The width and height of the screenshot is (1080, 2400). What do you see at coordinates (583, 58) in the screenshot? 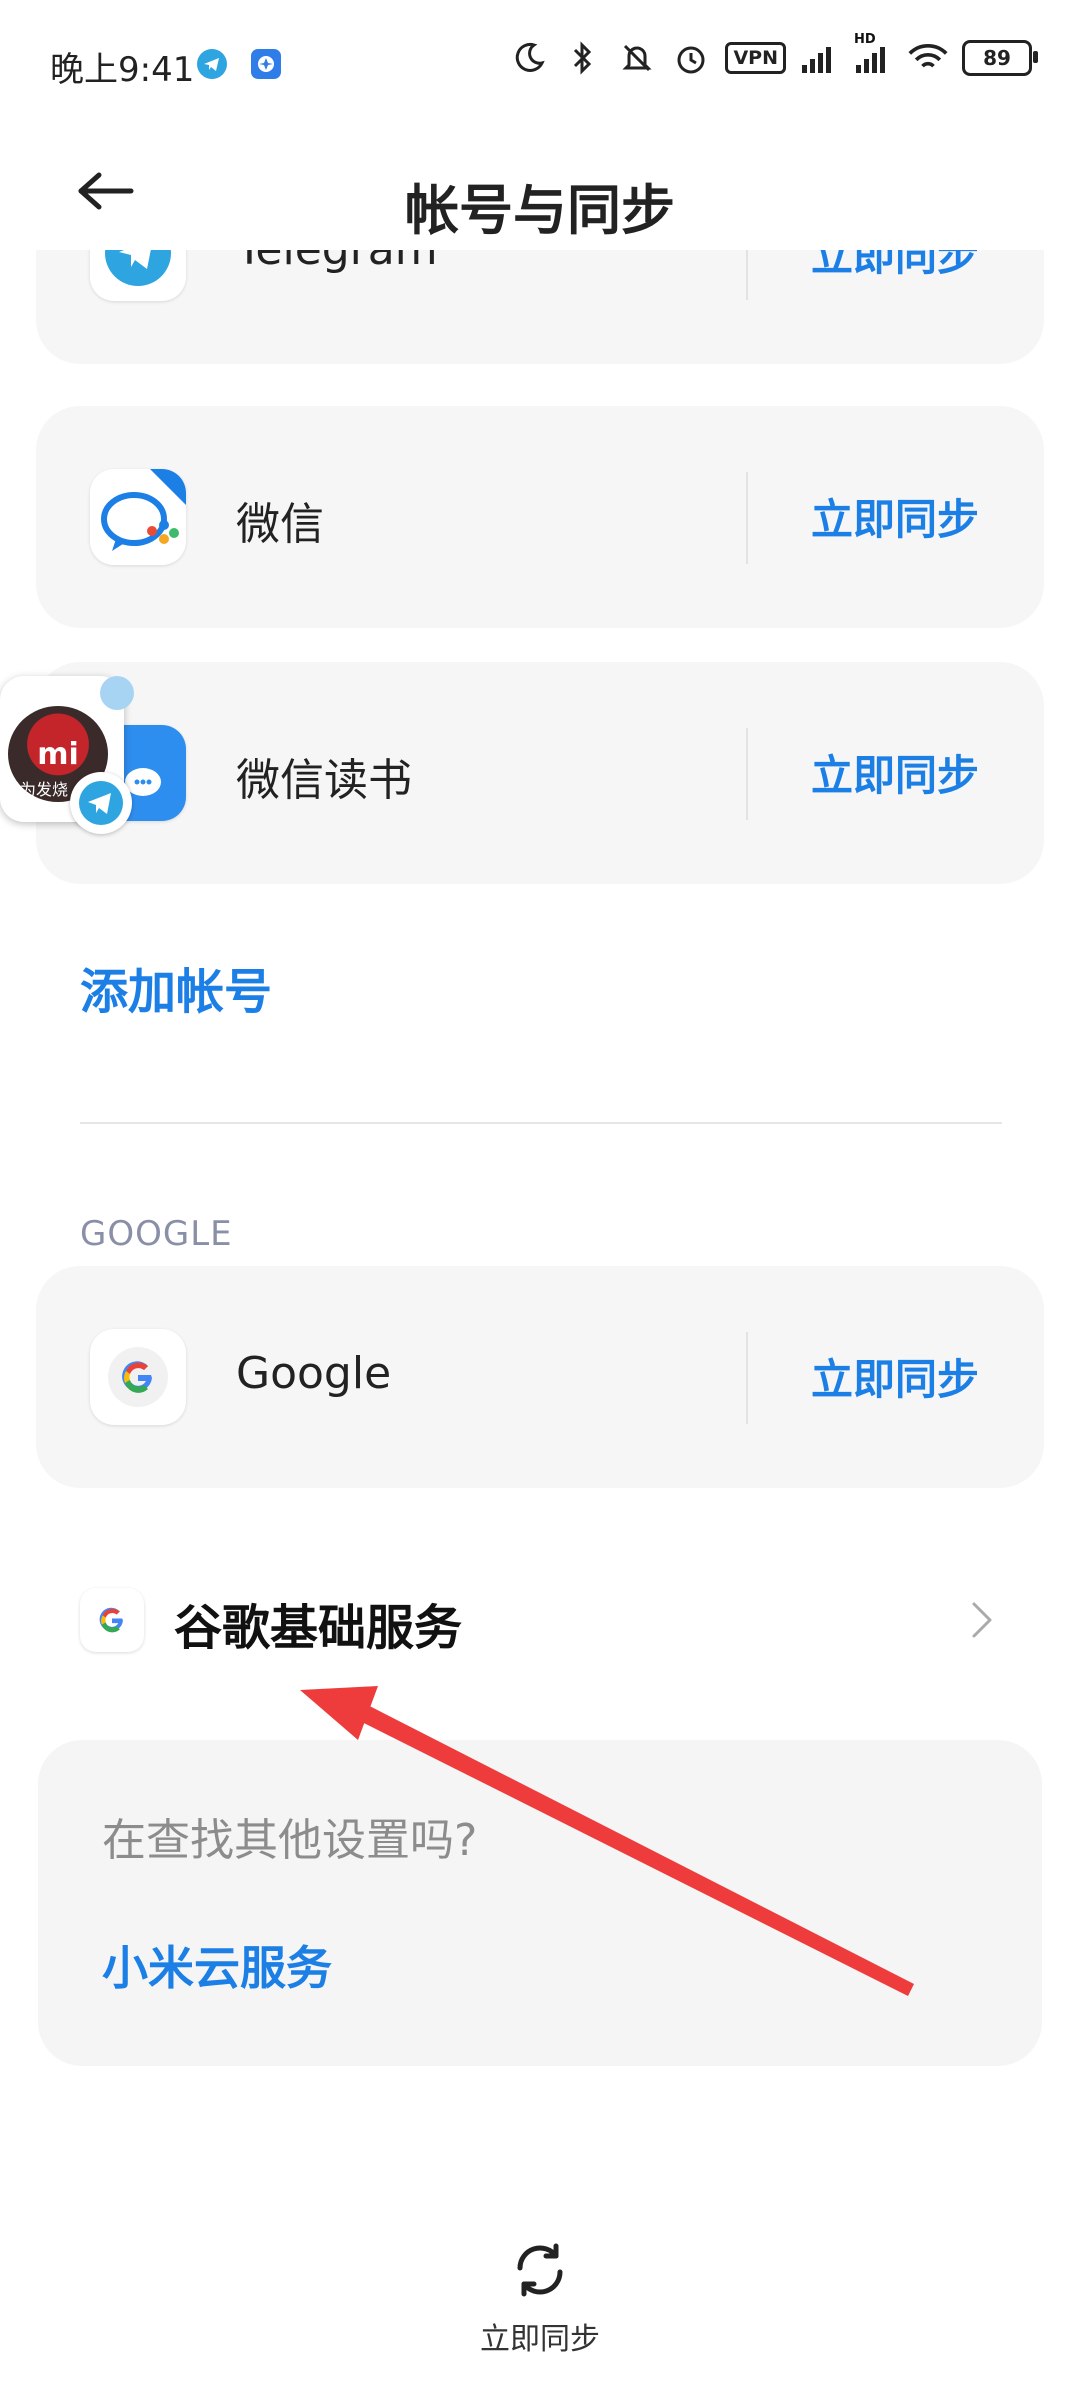
I see `bluetooth-icon` at bounding box center [583, 58].